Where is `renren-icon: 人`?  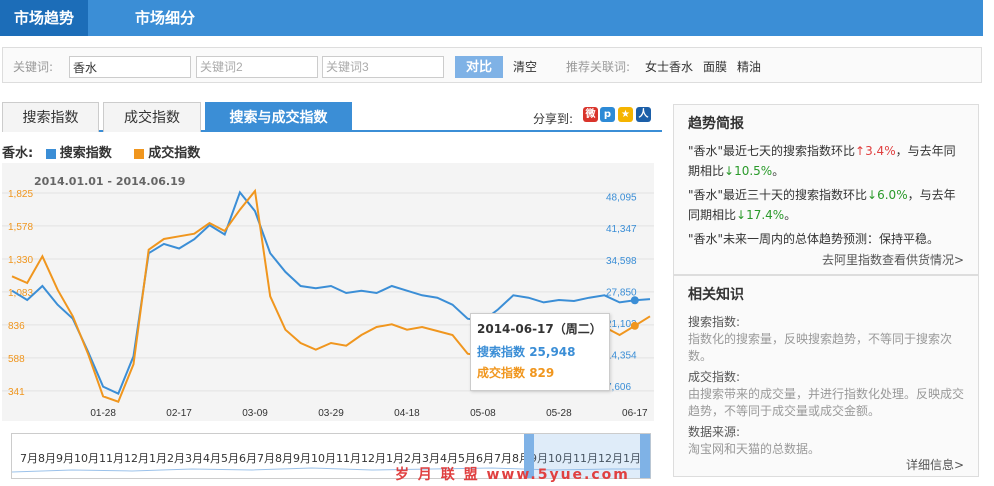
renren-icon: 人 is located at coordinates (643, 114).